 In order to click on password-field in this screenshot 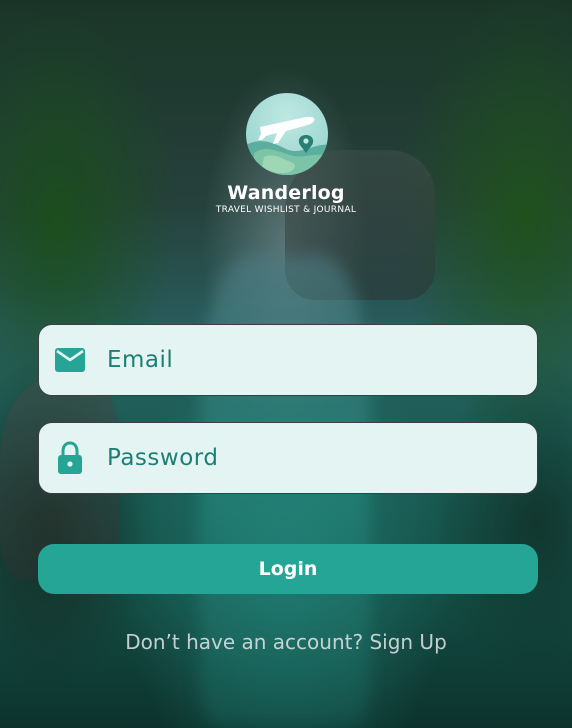, I will do `click(288, 458)`.